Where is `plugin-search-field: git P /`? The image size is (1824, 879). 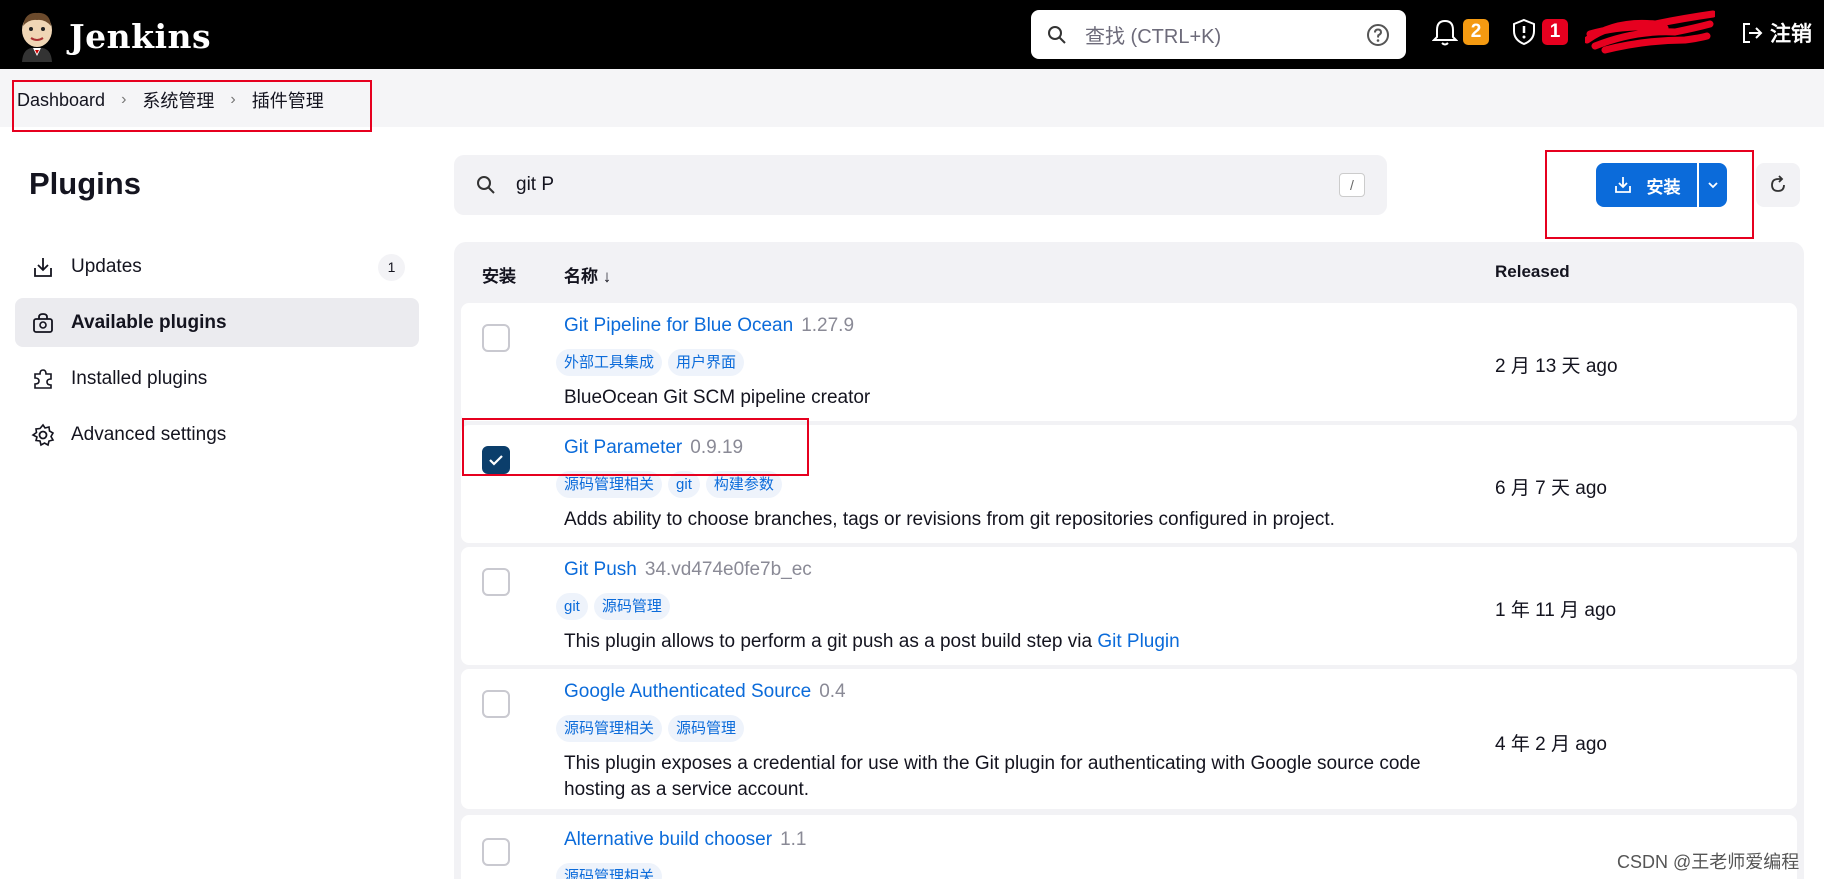
plugin-search-field: git P / is located at coordinates (920, 185).